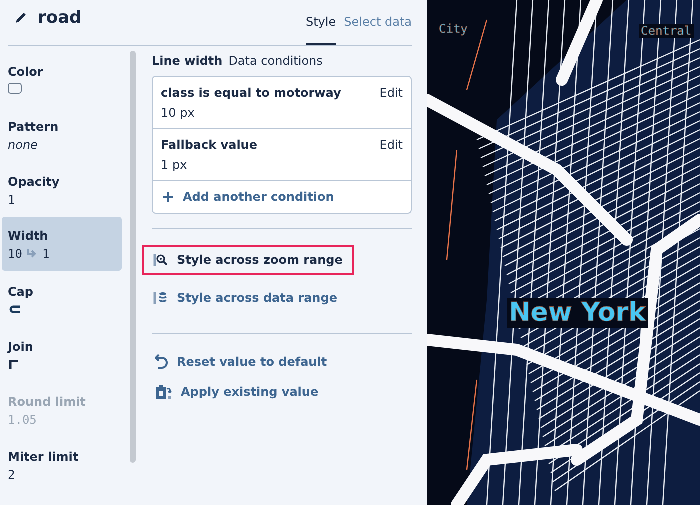 The width and height of the screenshot is (700, 505). Describe the element at coordinates (187, 61) in the screenshot. I see `section-title: Line width` at that location.